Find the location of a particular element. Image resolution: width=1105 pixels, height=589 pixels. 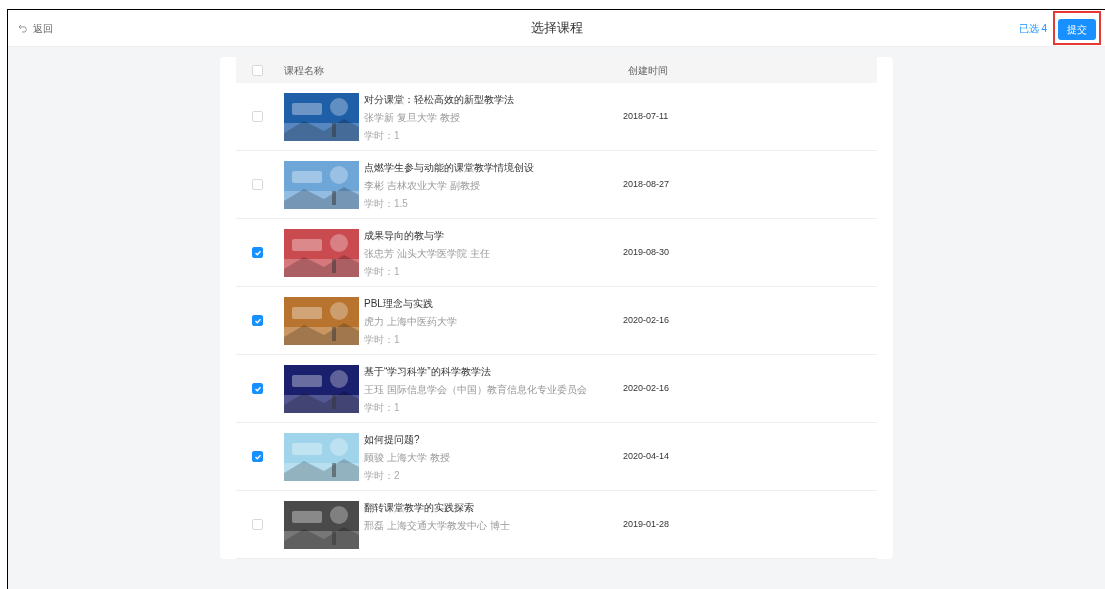

created-date: 2019-08-30 is located at coordinates (646, 252).